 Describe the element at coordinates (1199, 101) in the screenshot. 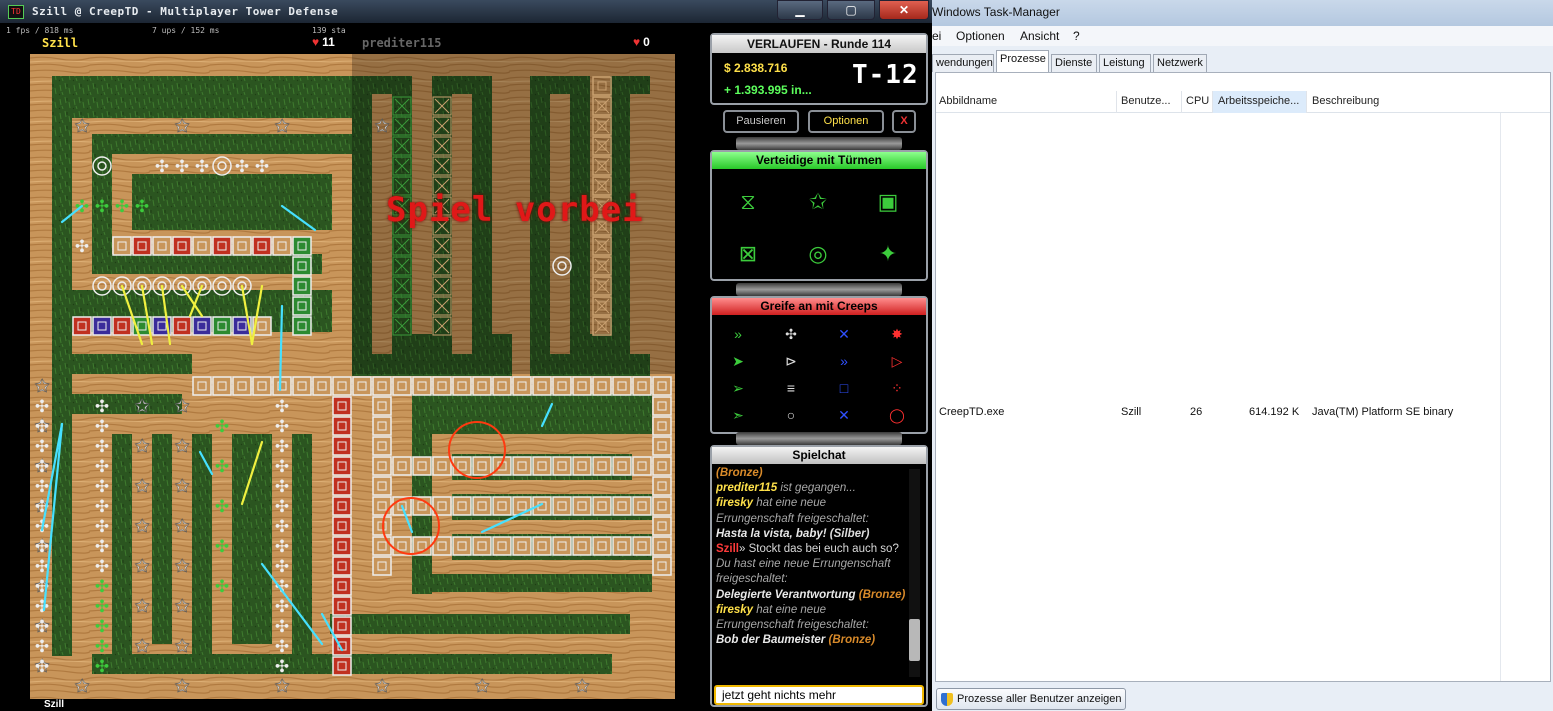

I see `col-cpu: CPU` at that location.